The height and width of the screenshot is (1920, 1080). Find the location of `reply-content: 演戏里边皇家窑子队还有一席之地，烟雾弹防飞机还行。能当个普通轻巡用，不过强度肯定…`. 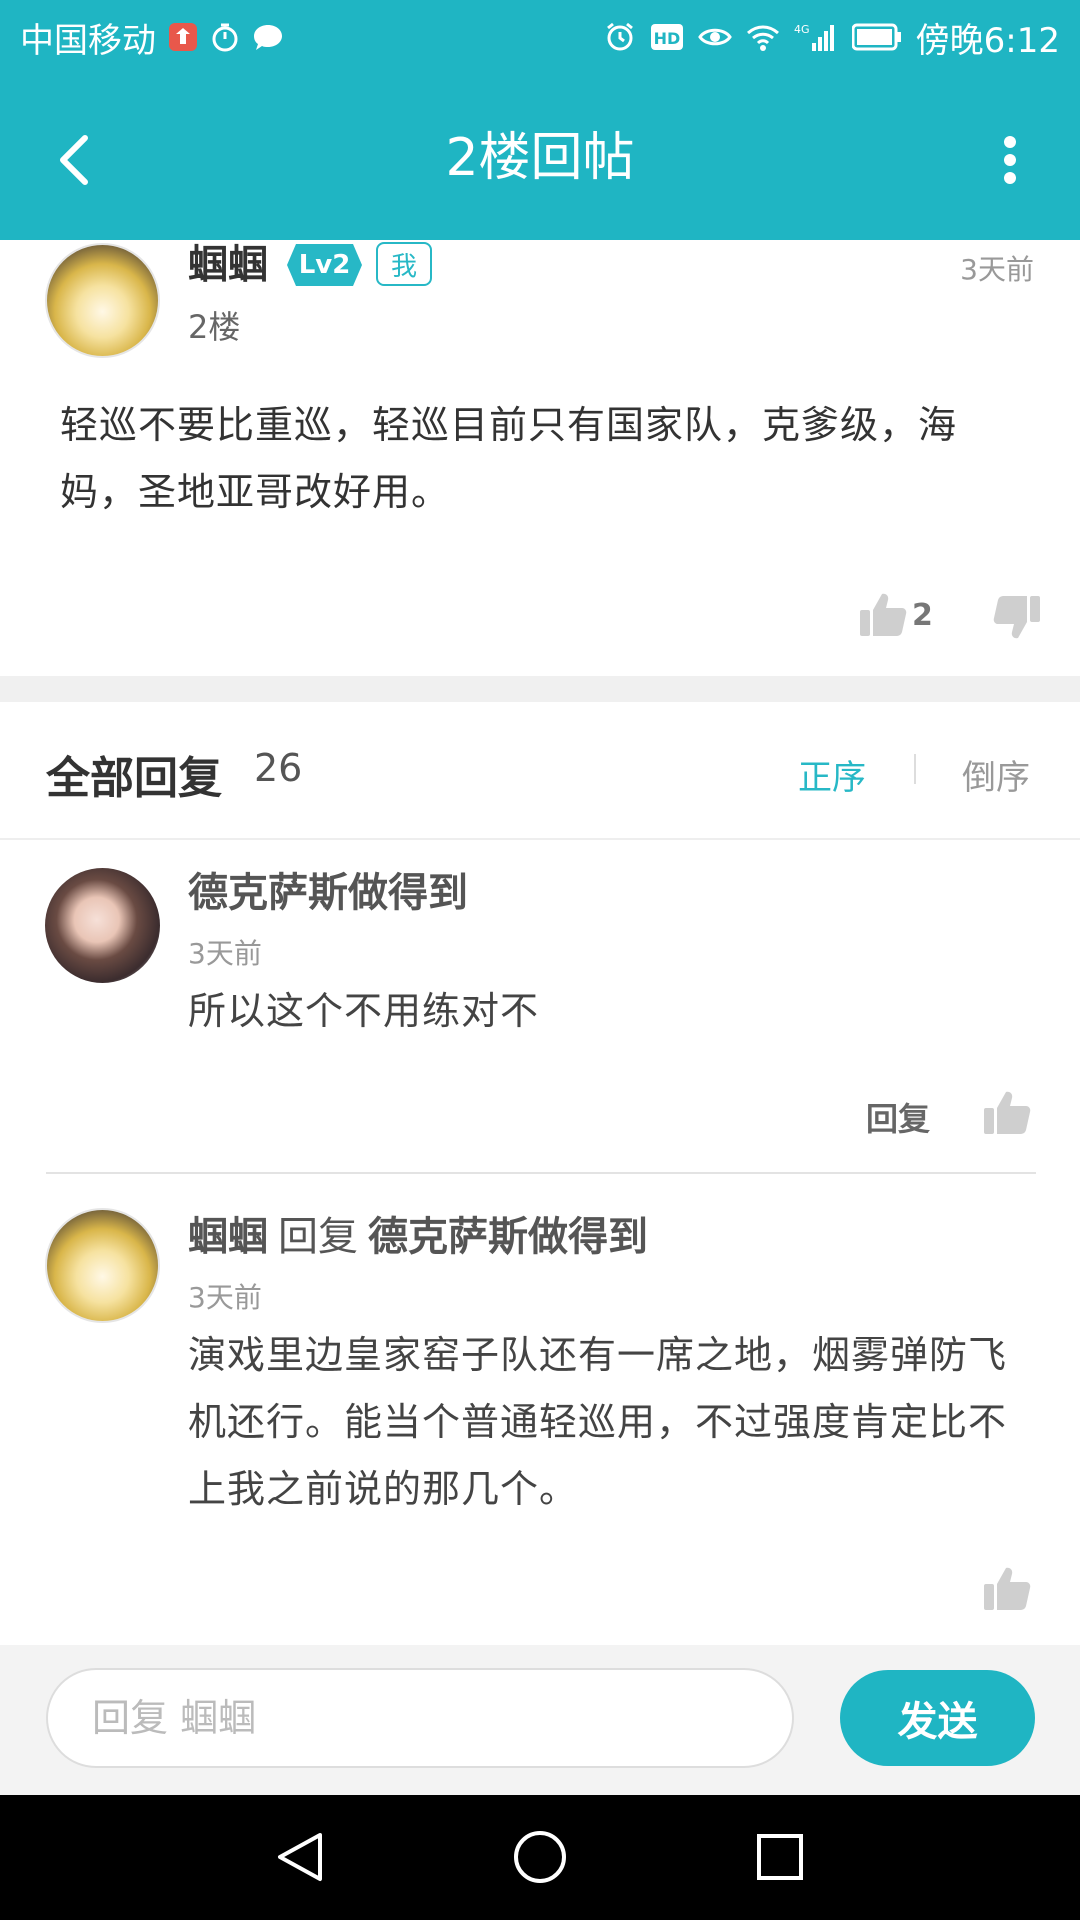

reply-content: 演戏里边皇家窑子队还有一席之地，烟雾弹防飞机还行。能当个普通轻巡用，不过强度肯定… is located at coordinates (598, 1422).